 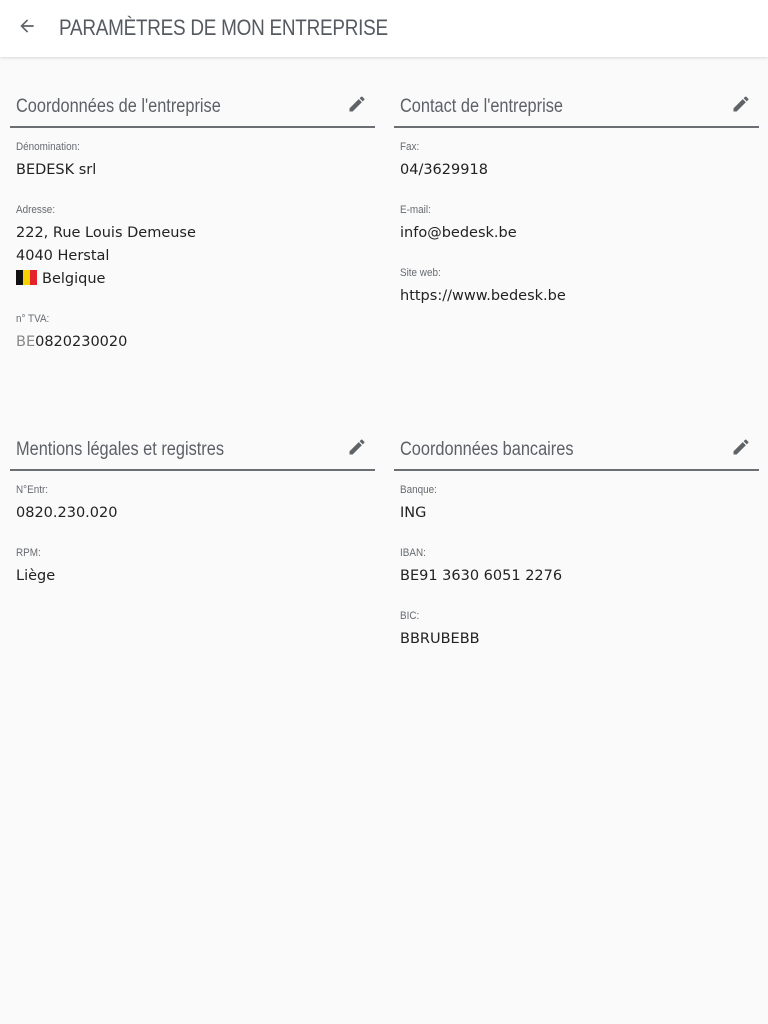 I want to click on field-label: Site web:, so click(x=420, y=273).